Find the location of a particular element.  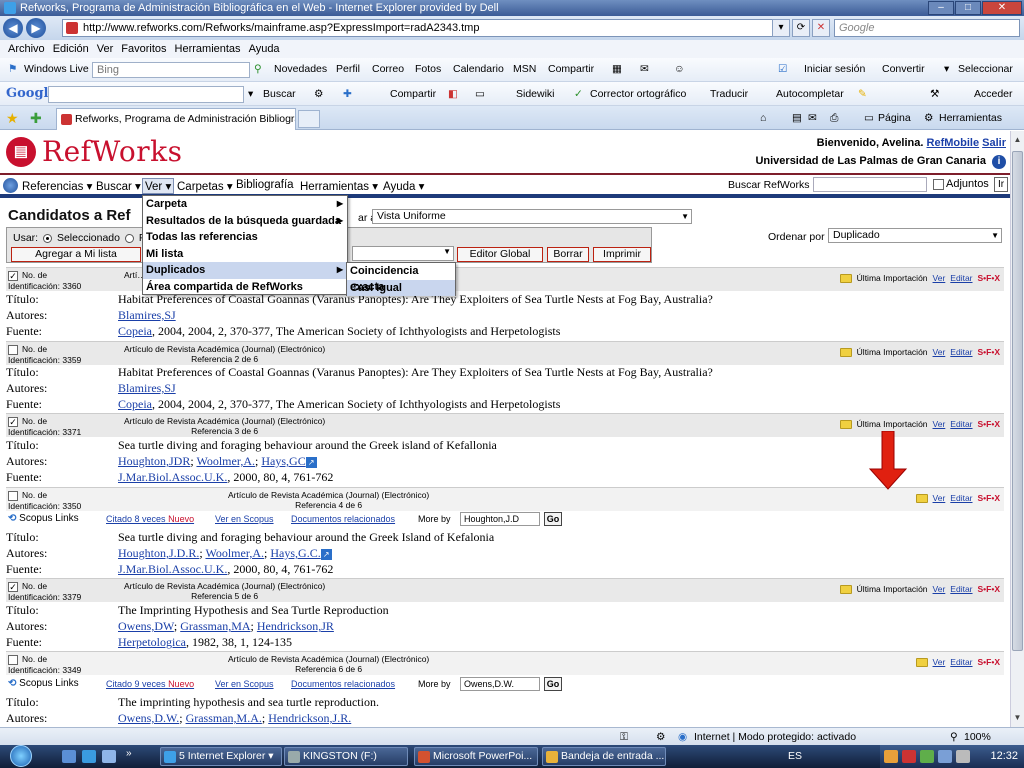

nav-referencias: Referencias ▾ is located at coordinates (57, 186).